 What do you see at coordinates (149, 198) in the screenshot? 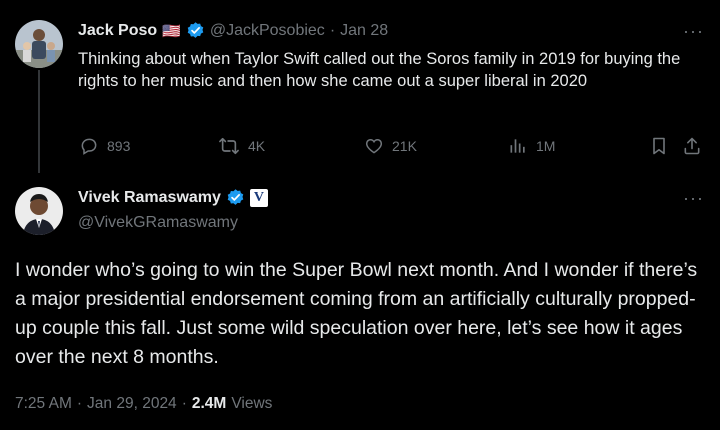
I see `tweet2-author-name: Vivek Ramaswamy` at bounding box center [149, 198].